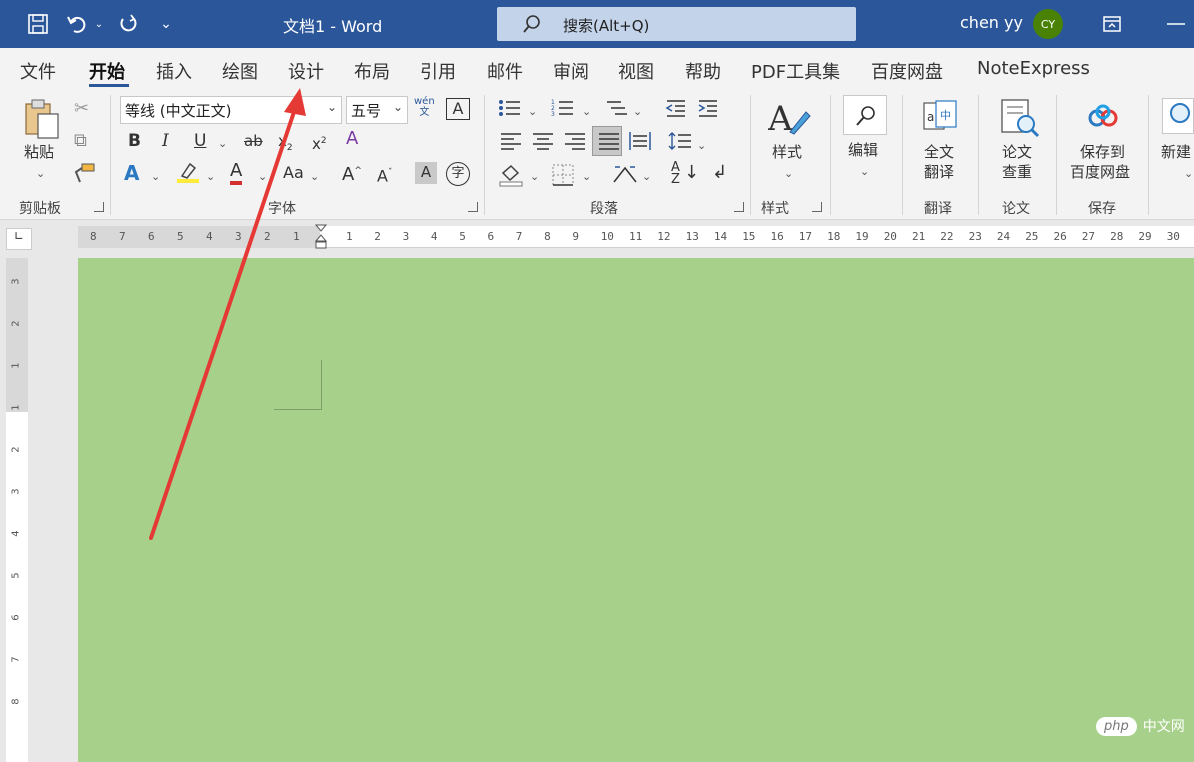  Describe the element at coordinates (188, 174) in the screenshot. I see `highlight-icon` at that location.